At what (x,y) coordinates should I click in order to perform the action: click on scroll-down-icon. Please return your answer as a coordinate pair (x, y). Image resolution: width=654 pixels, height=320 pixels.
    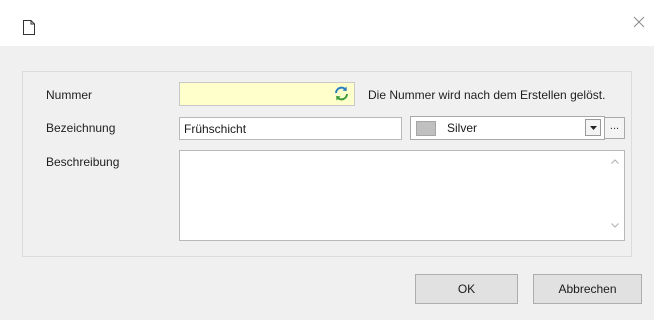
    Looking at the image, I should click on (615, 225).